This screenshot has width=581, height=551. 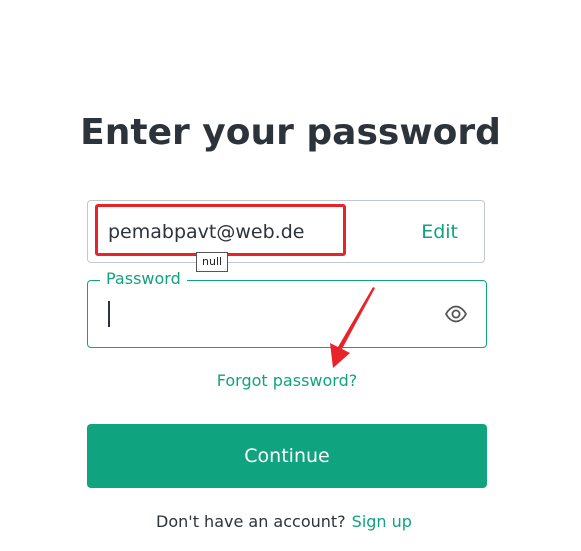 I want to click on password-input, so click(x=268, y=315).